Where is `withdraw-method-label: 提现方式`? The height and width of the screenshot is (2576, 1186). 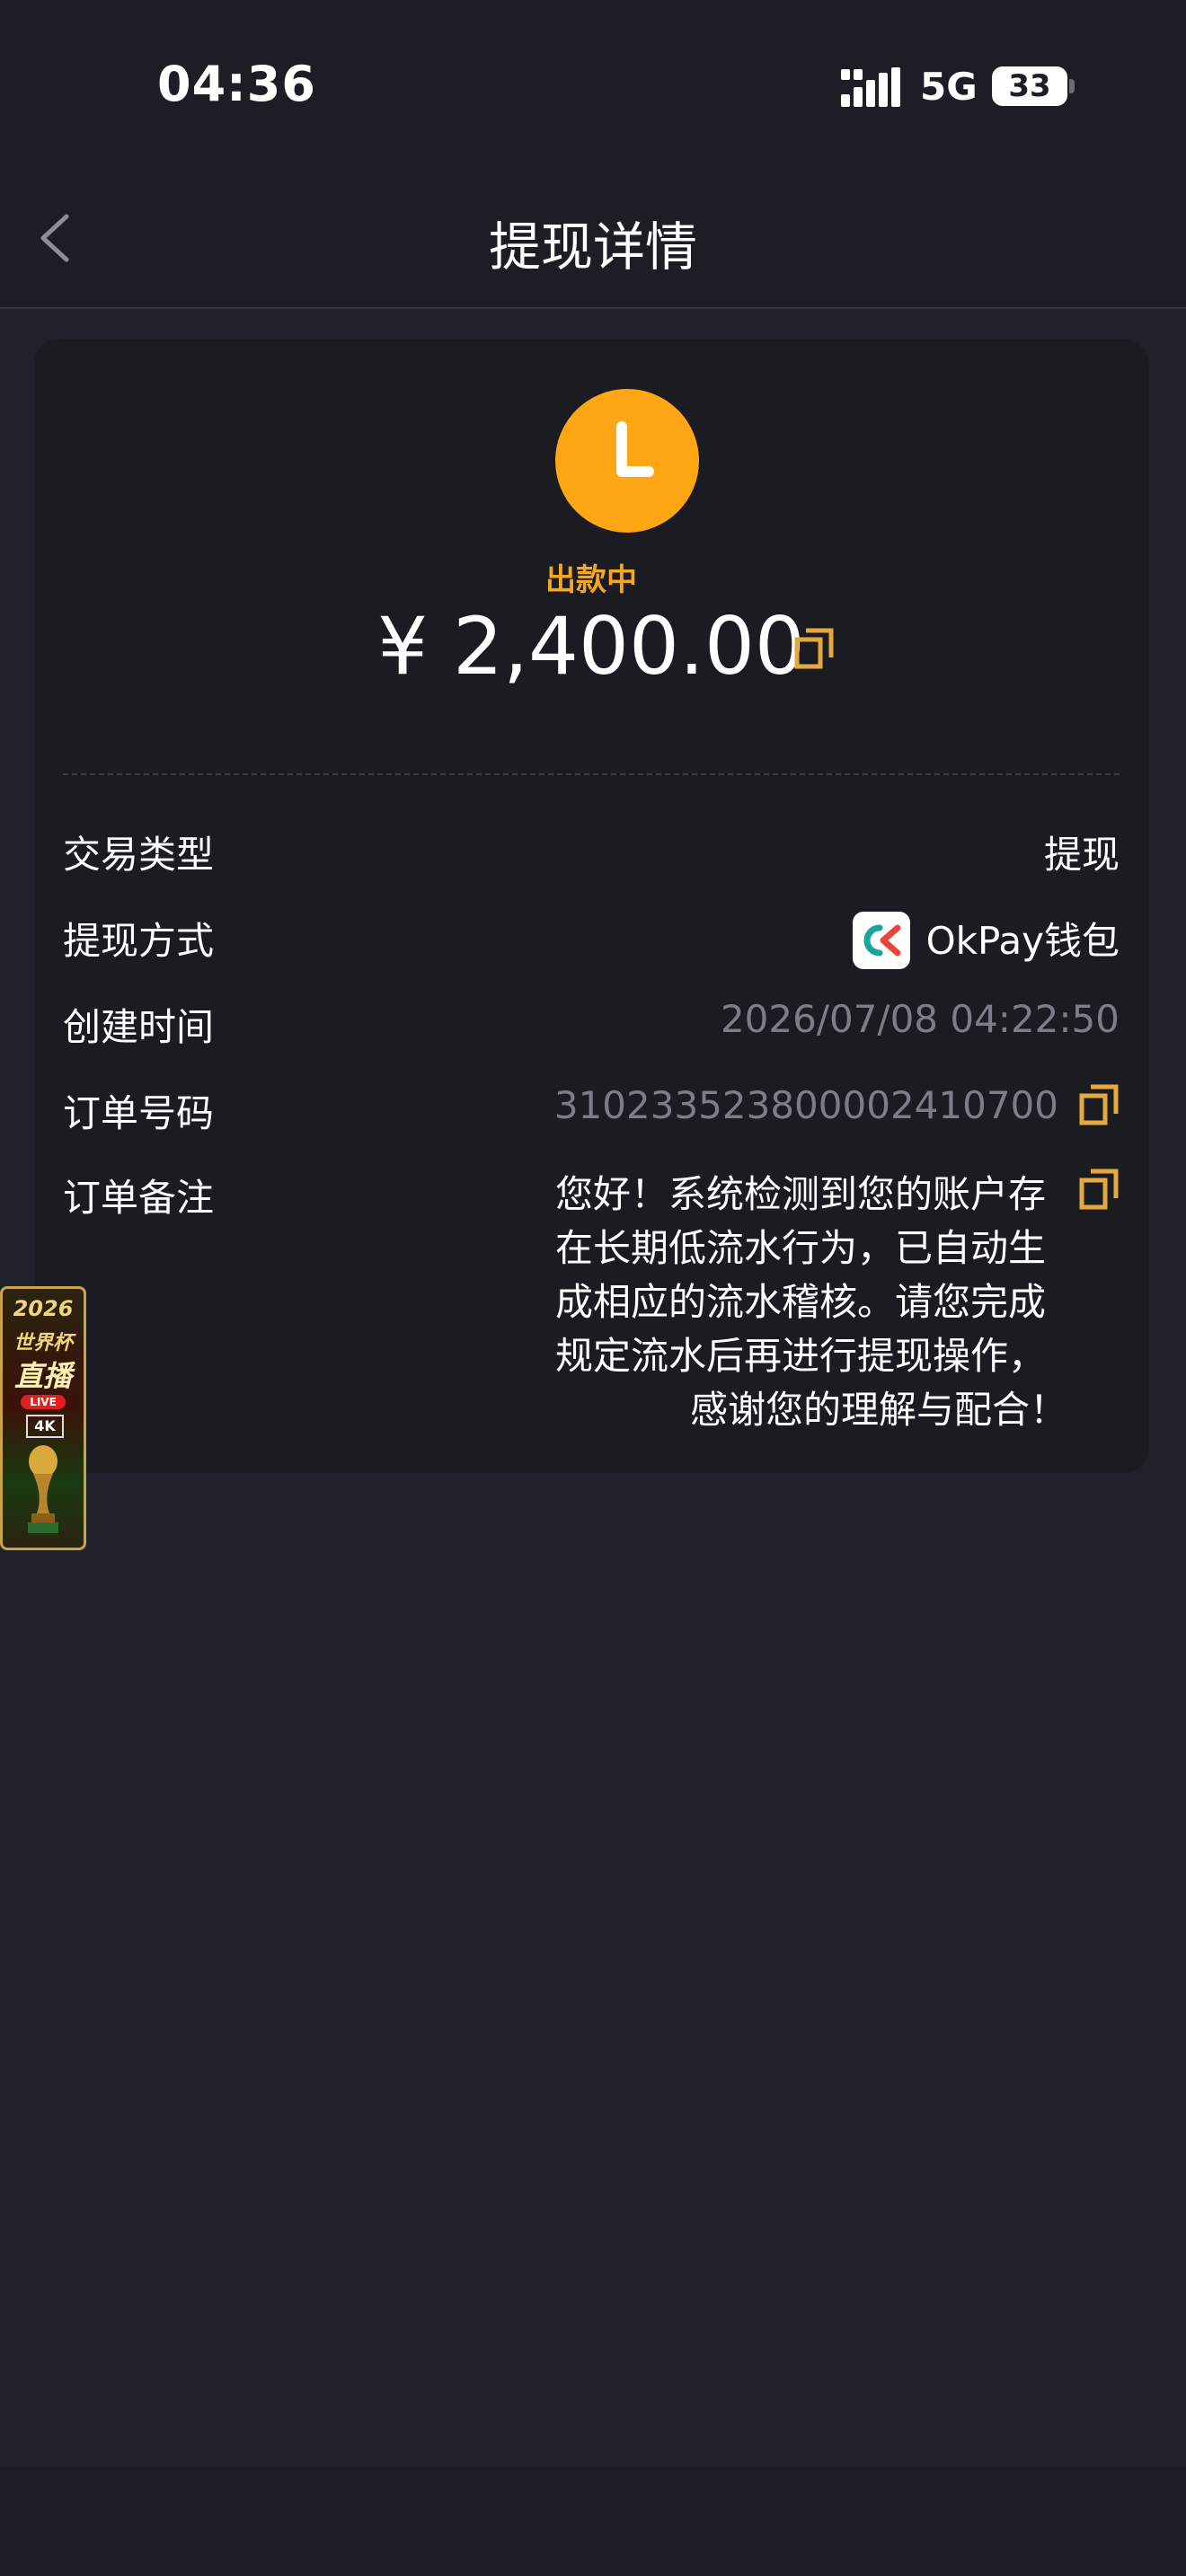
withdraw-method-label: 提现方式 is located at coordinates (139, 941).